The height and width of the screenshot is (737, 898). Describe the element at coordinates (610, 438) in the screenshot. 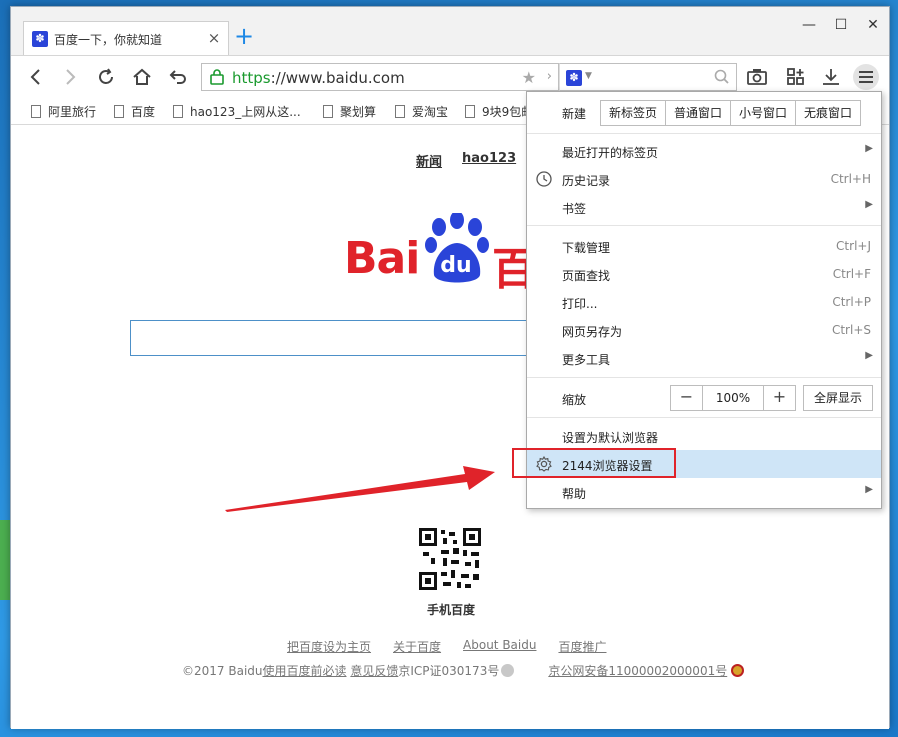

I see `menu-item-label: 设置为默认浏览器` at that location.